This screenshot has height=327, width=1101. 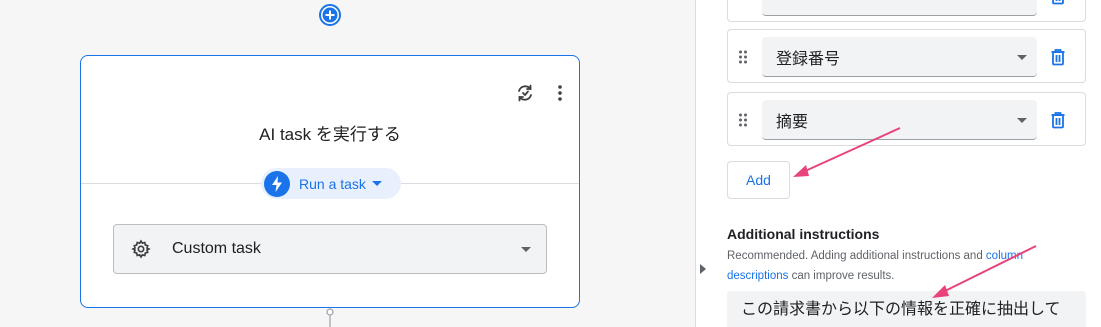 I want to click on column-select-value: 登録番号, so click(x=808, y=59).